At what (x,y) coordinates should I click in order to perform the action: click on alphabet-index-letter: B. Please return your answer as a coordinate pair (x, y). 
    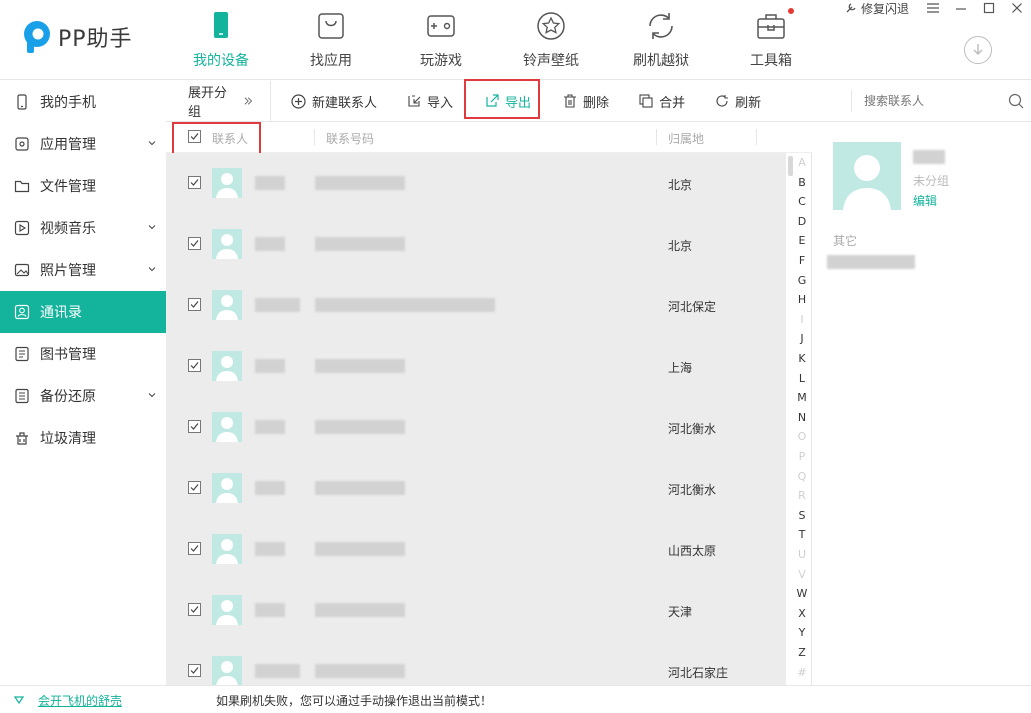
    Looking at the image, I should click on (802, 182).